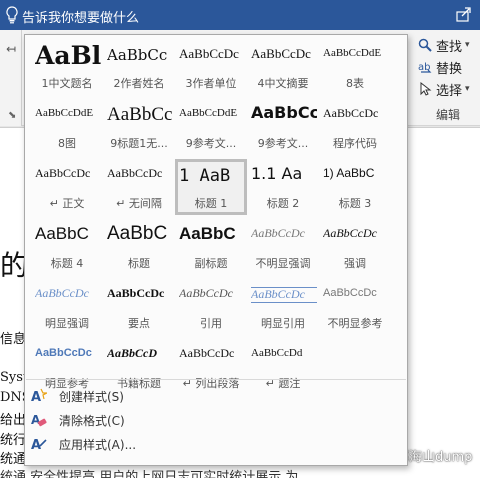 Image resolution: width=480 pixels, height=478 pixels. Describe the element at coordinates (67, 203) in the screenshot. I see `style-label: ↵ 正文` at that location.